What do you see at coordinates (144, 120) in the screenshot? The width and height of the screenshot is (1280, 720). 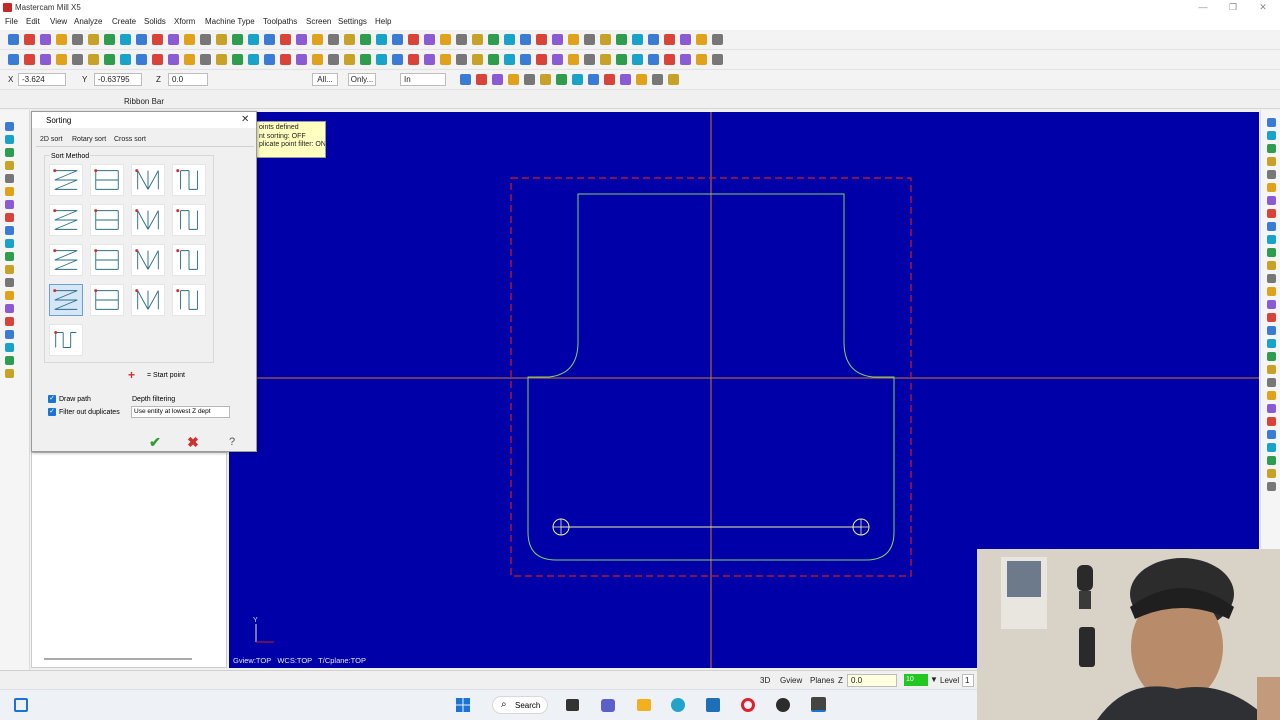 I see `dialog-titlebar: Sorting ✕` at bounding box center [144, 120].